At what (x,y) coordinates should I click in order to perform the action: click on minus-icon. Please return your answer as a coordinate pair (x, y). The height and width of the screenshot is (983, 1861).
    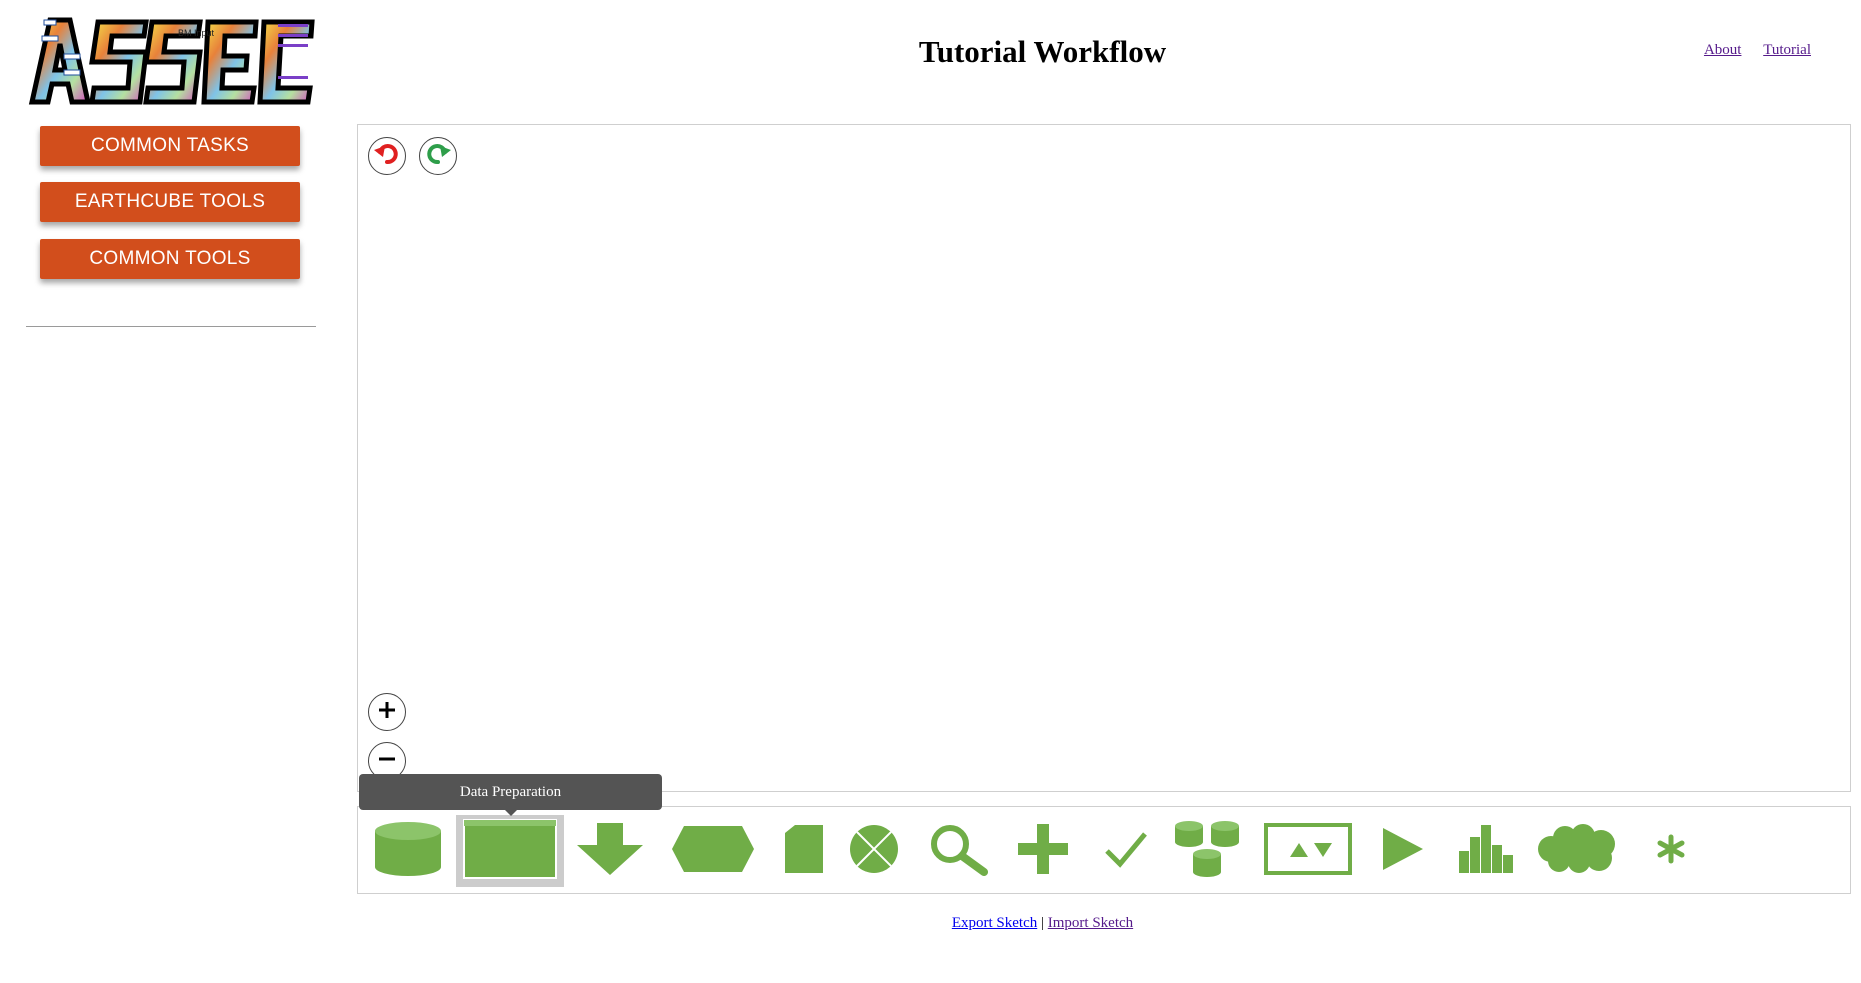
    Looking at the image, I should click on (387, 761).